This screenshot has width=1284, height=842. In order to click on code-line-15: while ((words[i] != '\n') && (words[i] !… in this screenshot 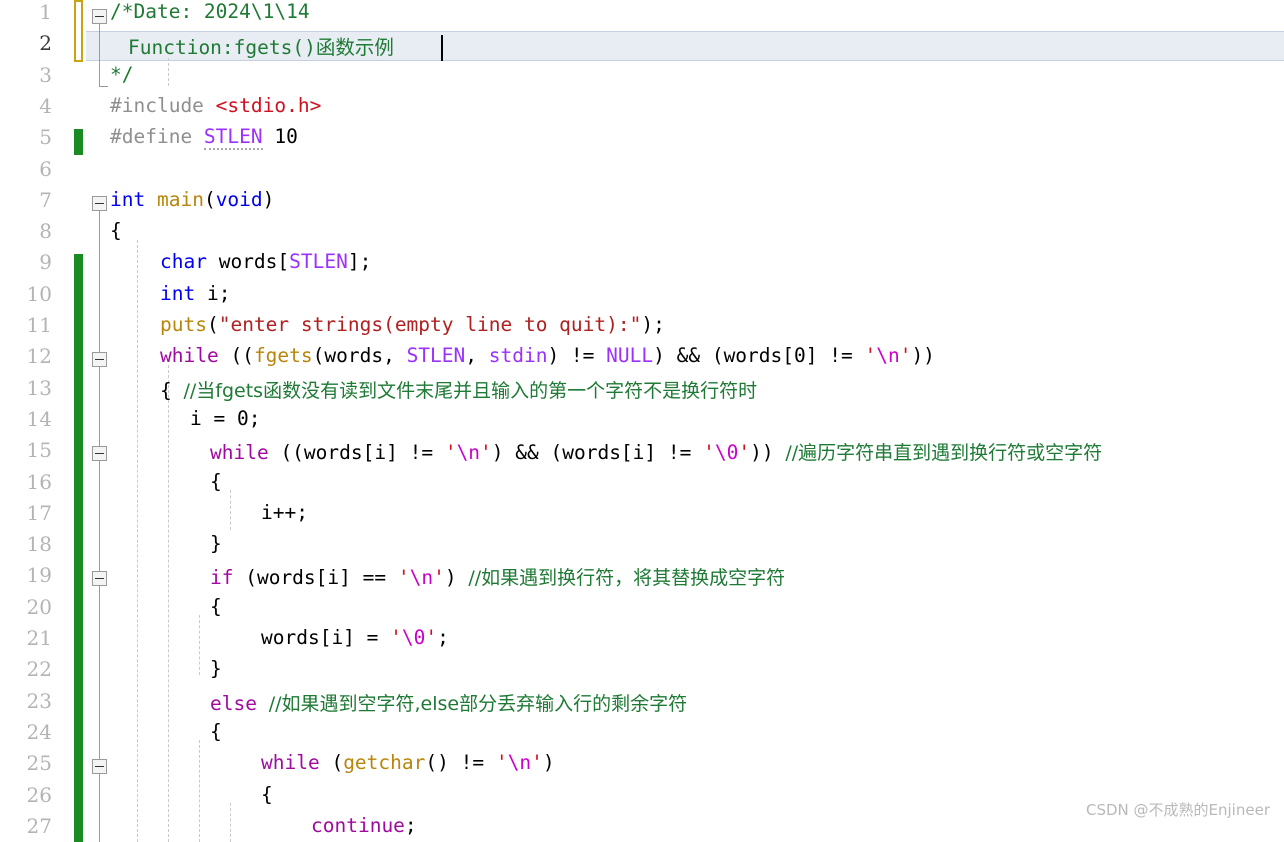, I will do `click(656, 451)`.